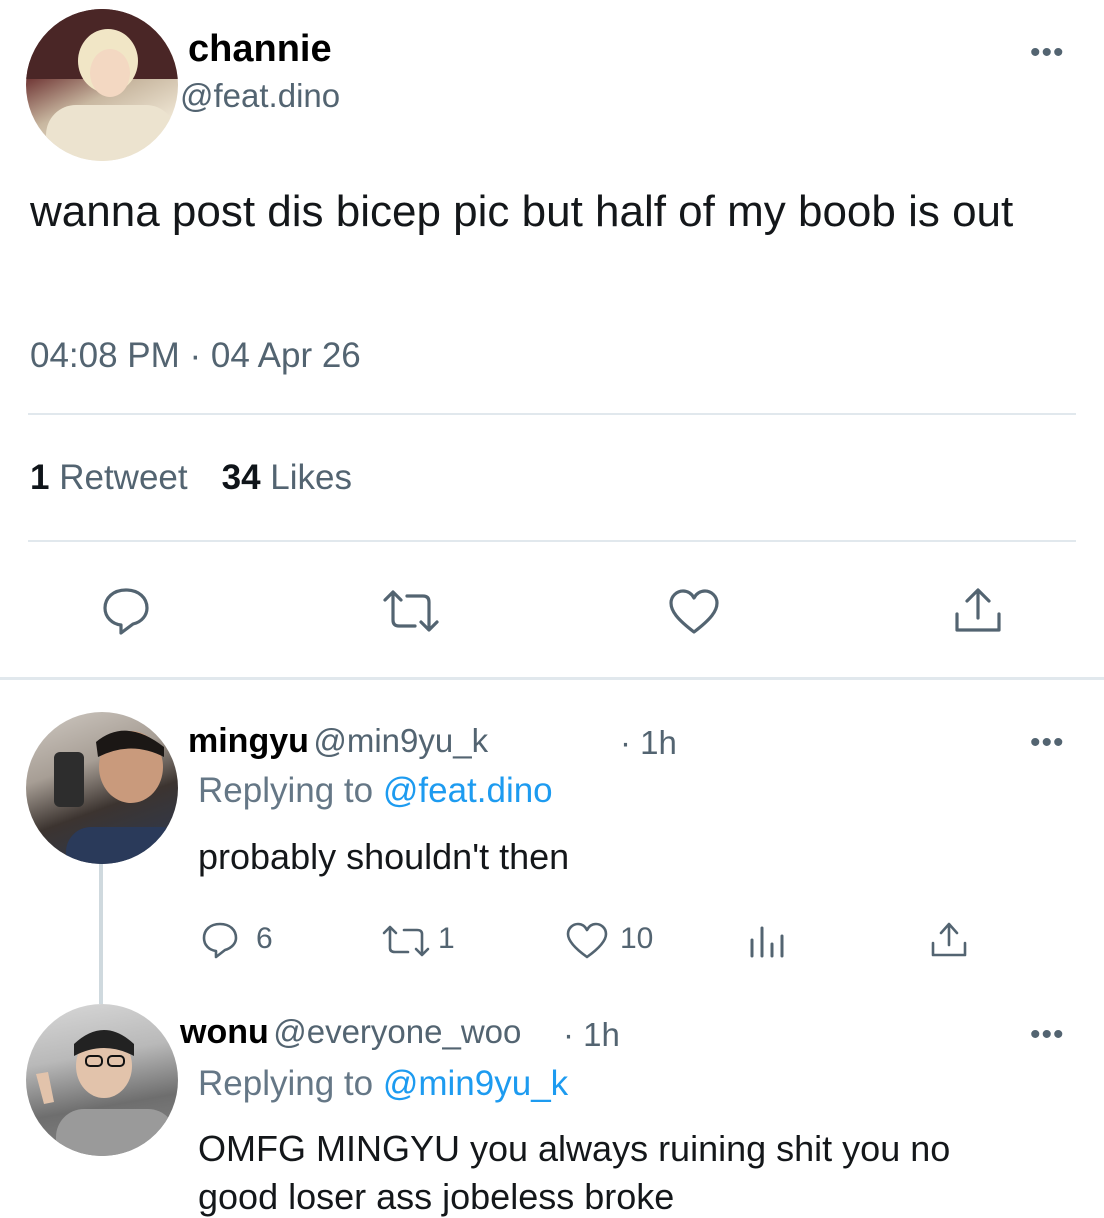  Describe the element at coordinates (552, 678) in the screenshot. I see `section-divider` at that location.